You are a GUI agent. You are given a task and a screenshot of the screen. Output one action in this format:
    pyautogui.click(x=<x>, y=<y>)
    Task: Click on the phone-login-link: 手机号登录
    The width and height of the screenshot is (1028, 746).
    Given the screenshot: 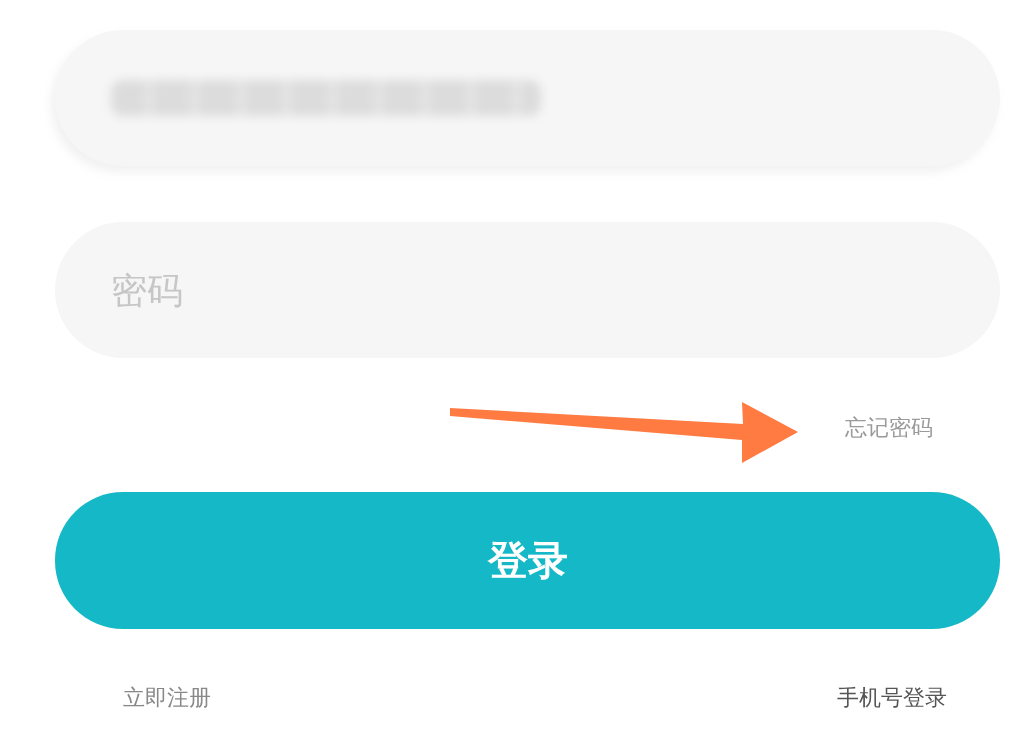 What is the action you would take?
    pyautogui.click(x=892, y=698)
    